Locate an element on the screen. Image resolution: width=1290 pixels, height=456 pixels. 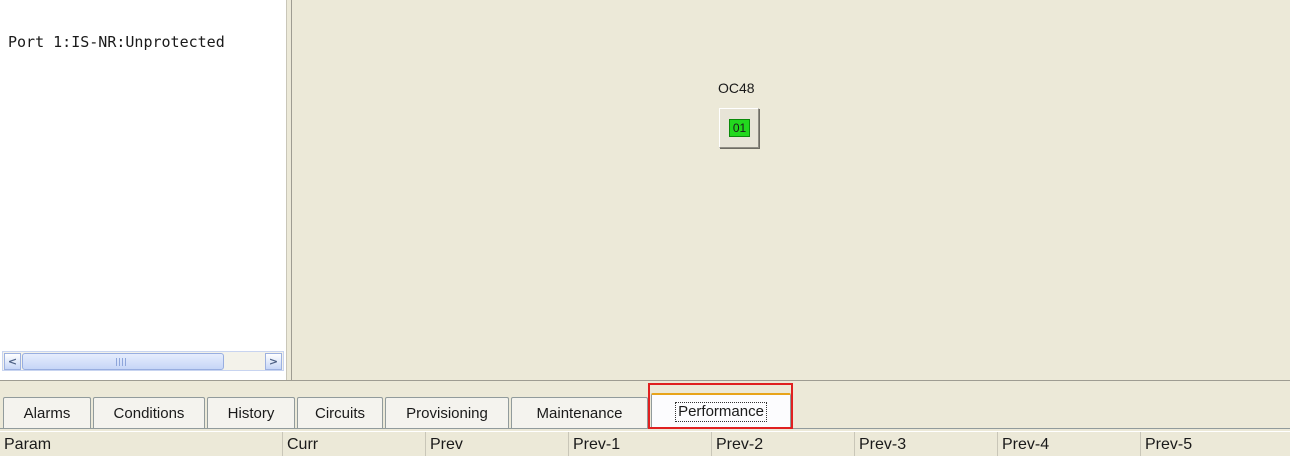
tab-conditions: Conditions is located at coordinates (149, 412).